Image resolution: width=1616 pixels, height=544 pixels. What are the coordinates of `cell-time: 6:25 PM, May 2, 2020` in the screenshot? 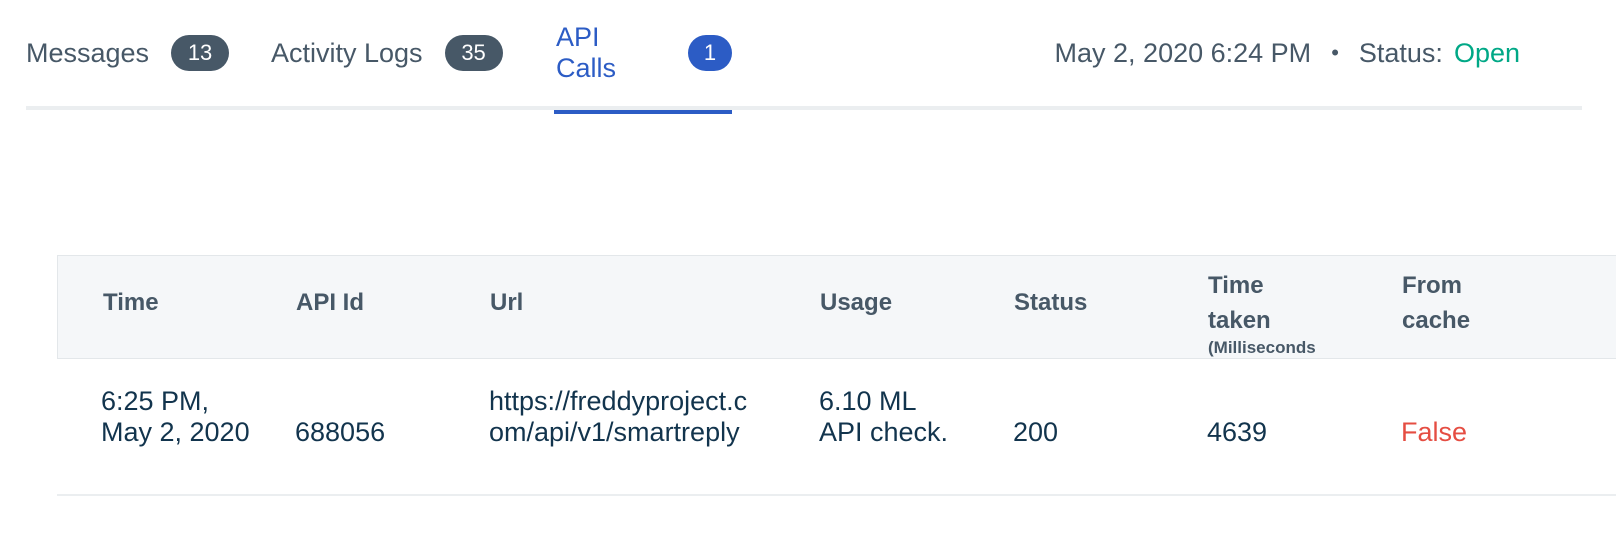 It's located at (175, 416).